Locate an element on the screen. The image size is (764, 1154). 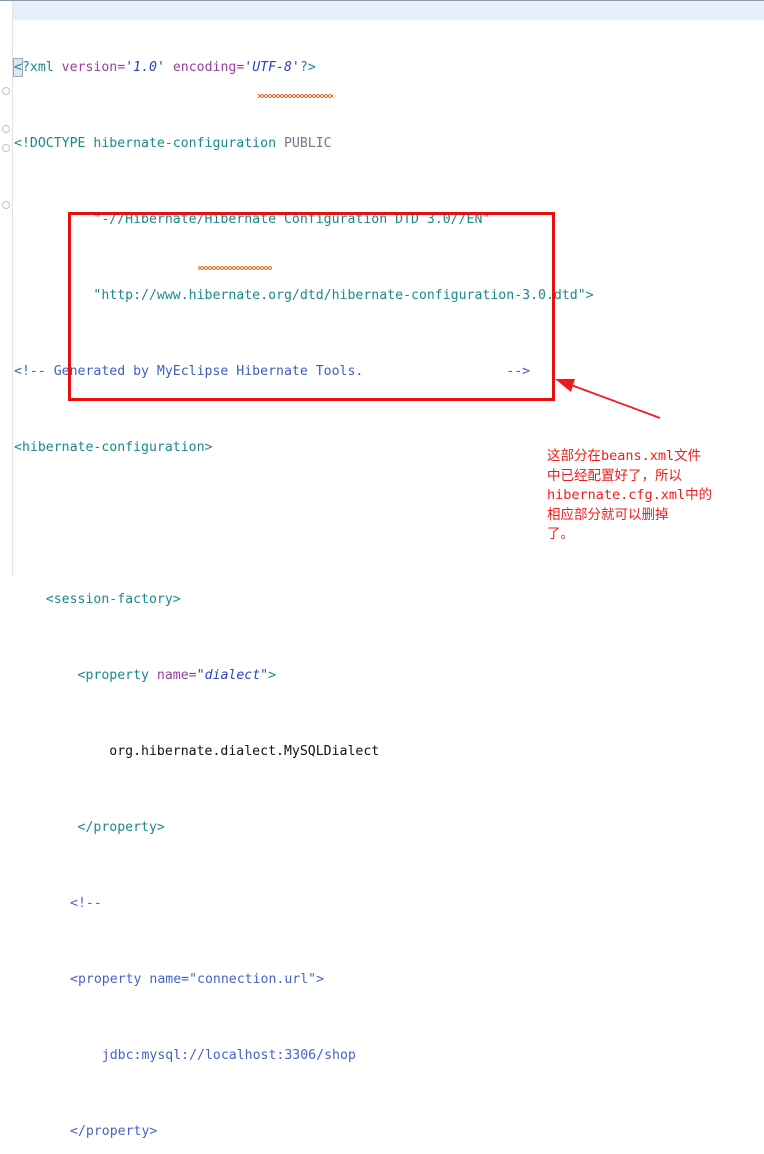
doctype-public-keyword: PUBLIC is located at coordinates (307, 143).